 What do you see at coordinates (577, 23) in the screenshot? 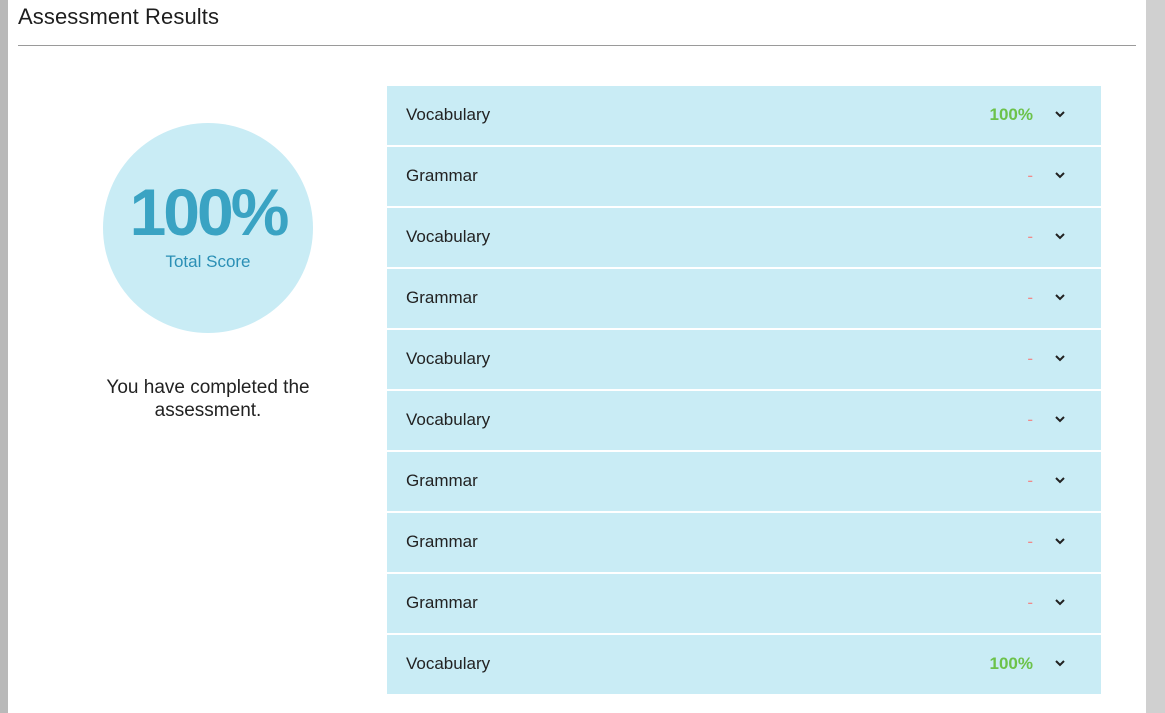
I see `header: Assessment Results` at bounding box center [577, 23].